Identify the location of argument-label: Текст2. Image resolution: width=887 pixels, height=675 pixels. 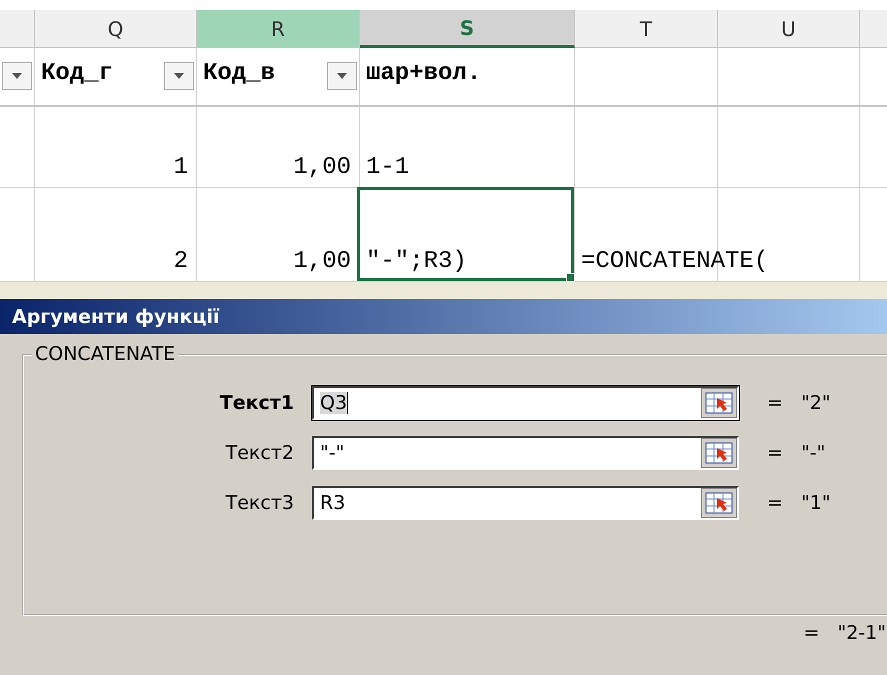
(259, 453).